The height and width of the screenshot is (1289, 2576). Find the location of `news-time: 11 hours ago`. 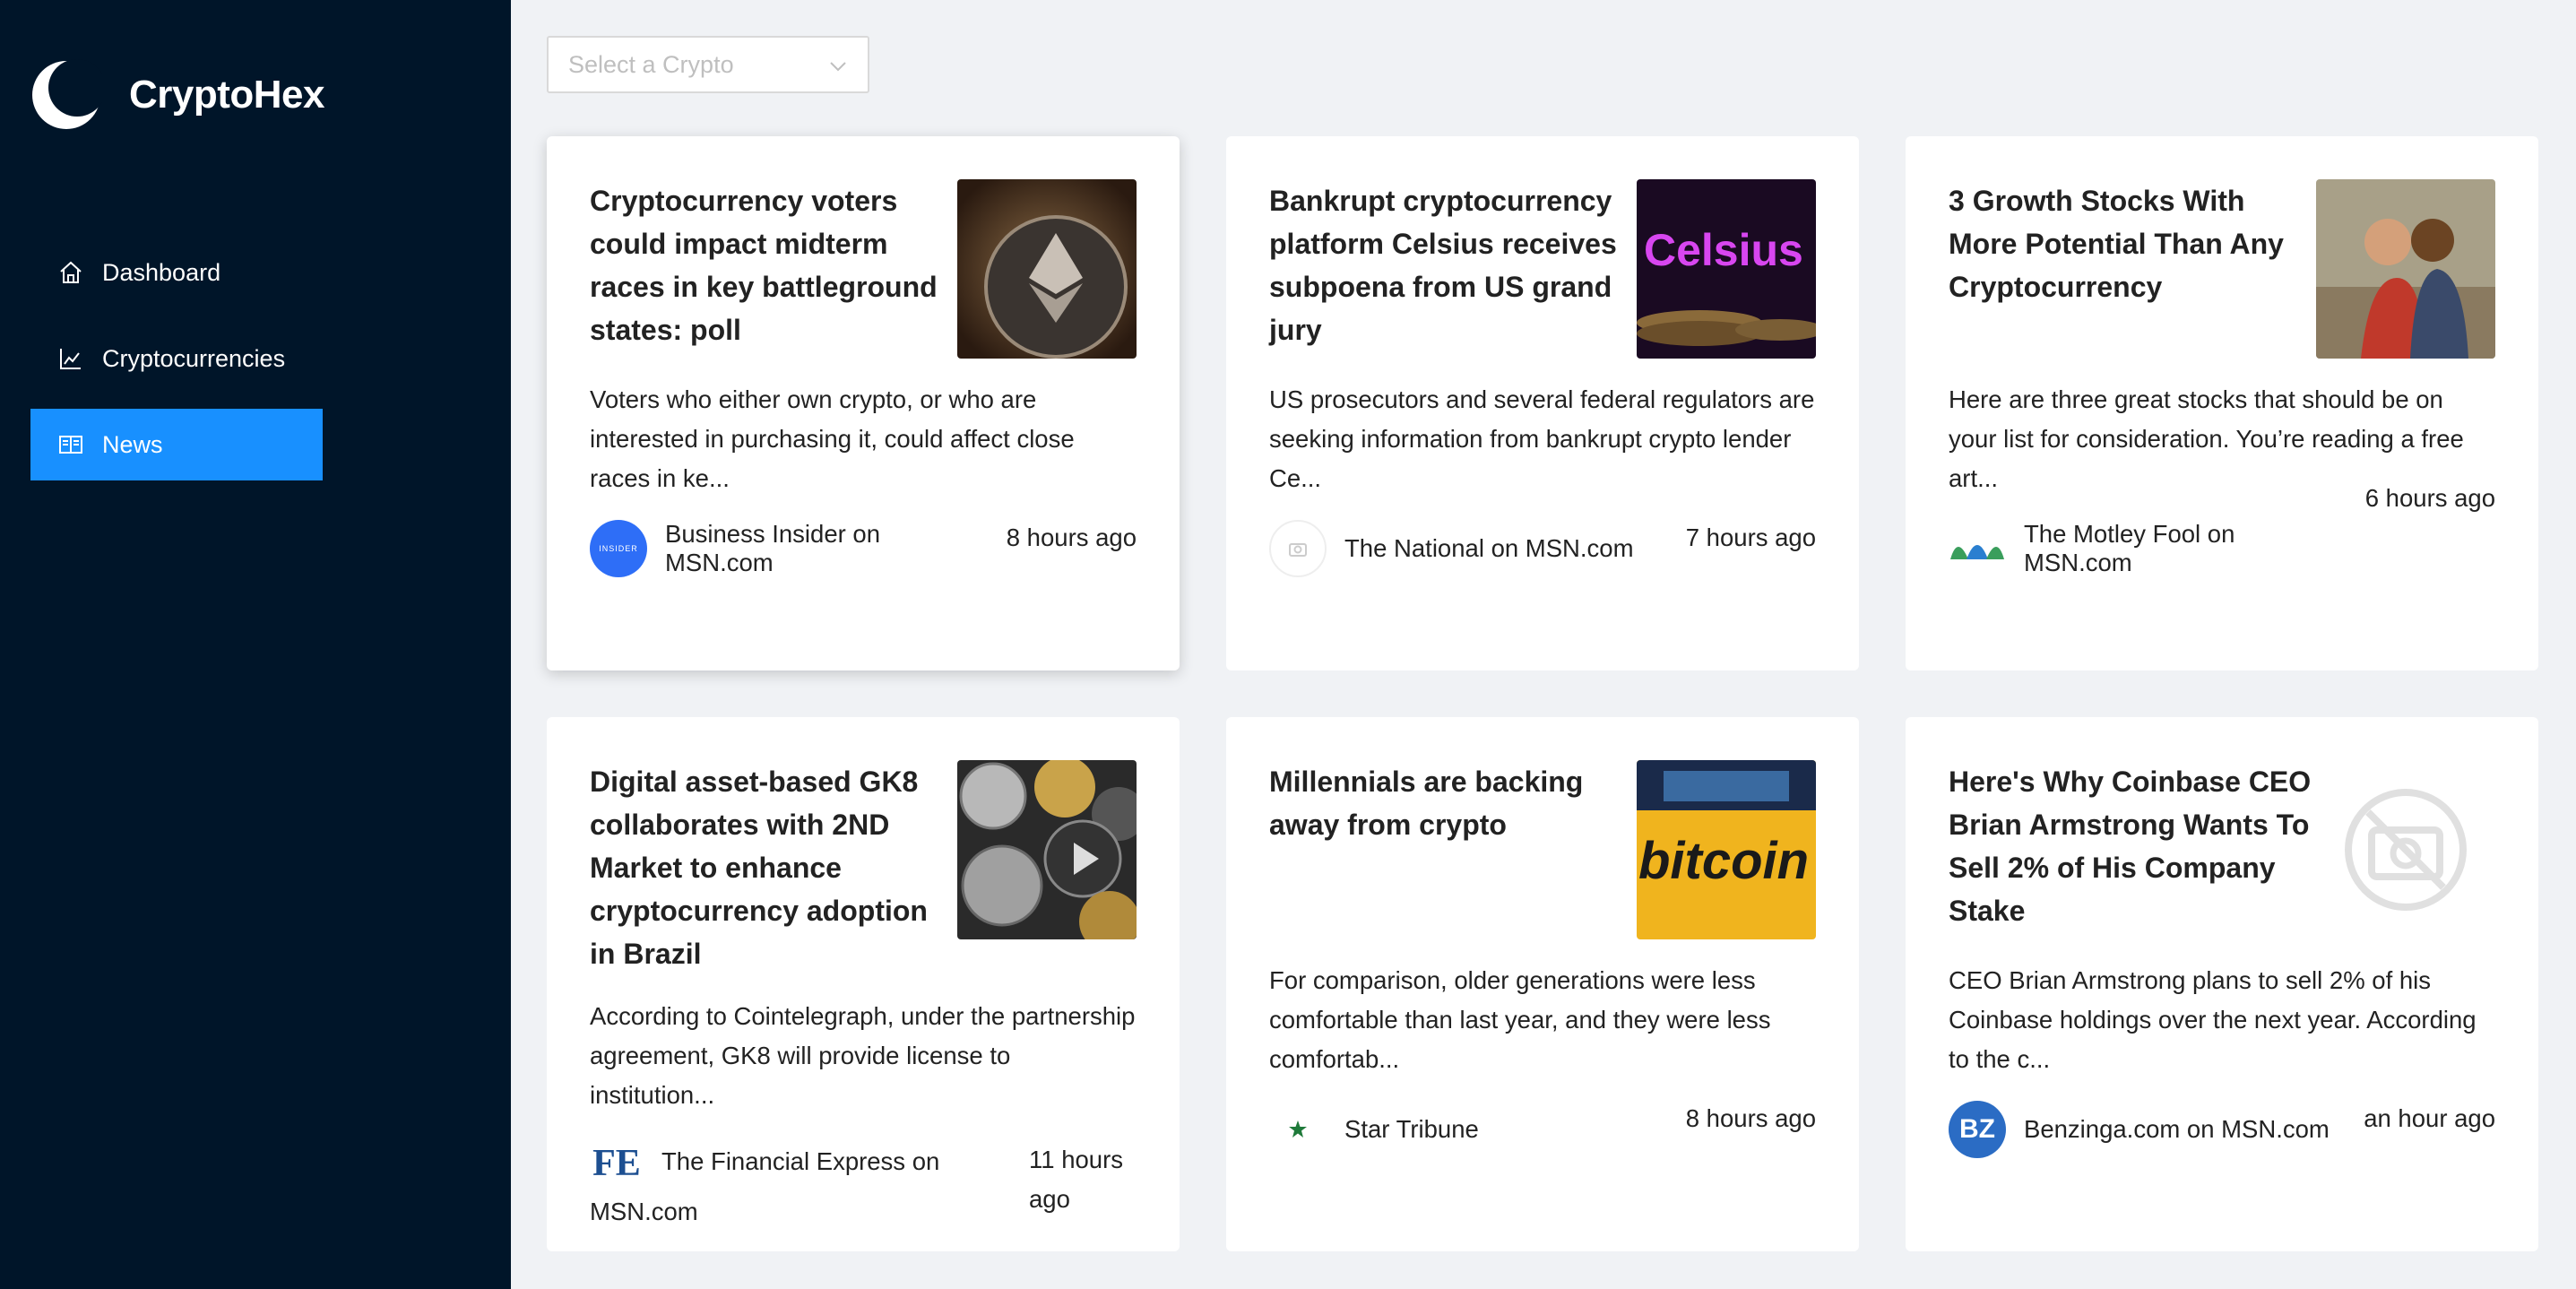

news-time: 11 hours ago is located at coordinates (1076, 1179).